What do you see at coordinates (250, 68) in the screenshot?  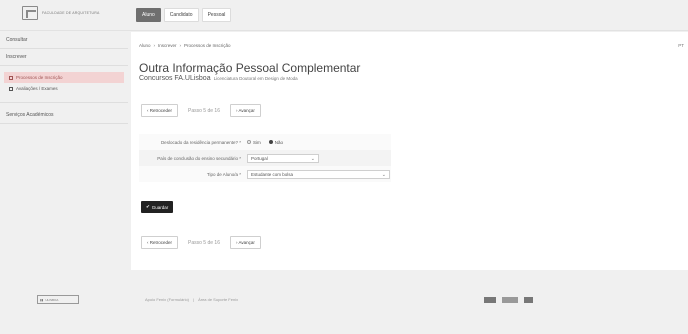 I see `page-title: Outra Informação Pessoal Complementar` at bounding box center [250, 68].